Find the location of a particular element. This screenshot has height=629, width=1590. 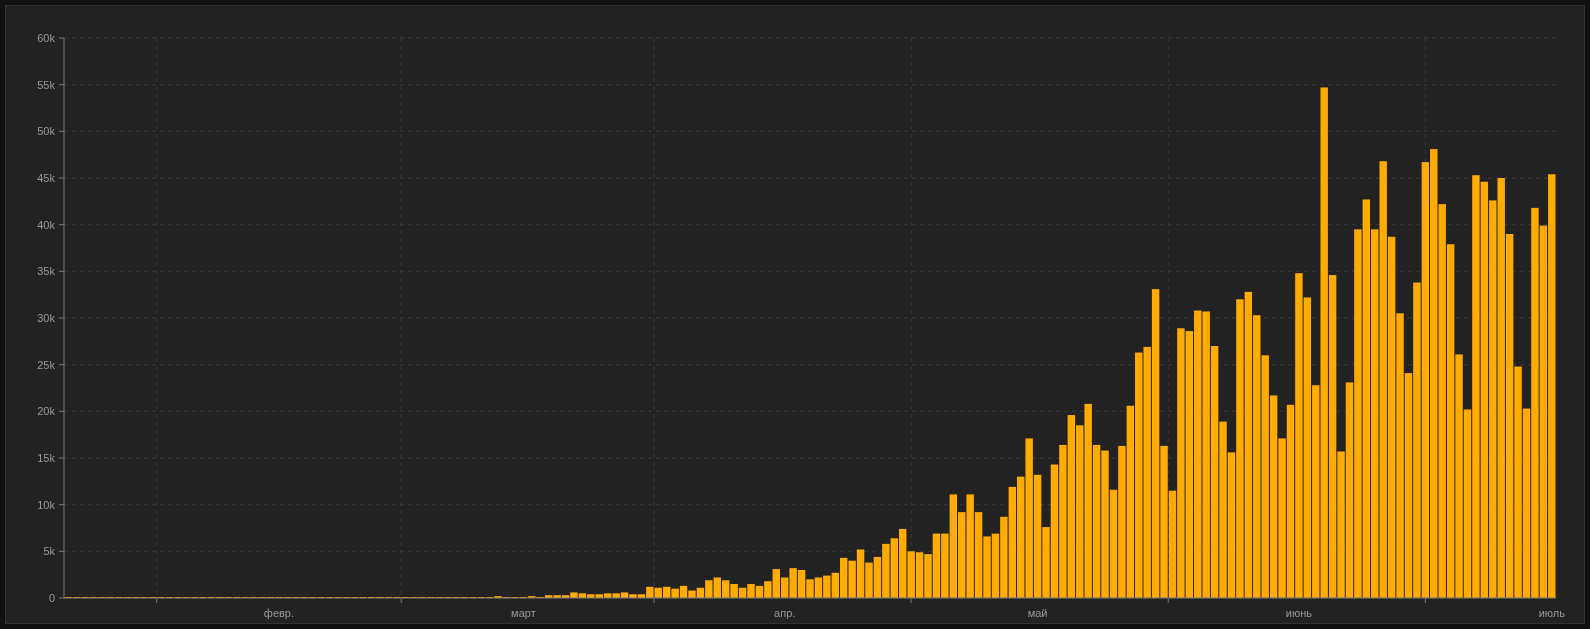

y-axis-label: 0 is located at coordinates (51, 598).